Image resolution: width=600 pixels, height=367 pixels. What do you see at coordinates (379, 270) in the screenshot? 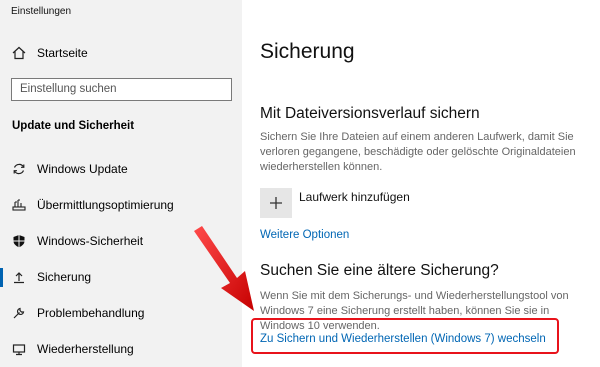
I see `older-backup-heading: Suchen Sie eine ältere Sicherung?` at bounding box center [379, 270].